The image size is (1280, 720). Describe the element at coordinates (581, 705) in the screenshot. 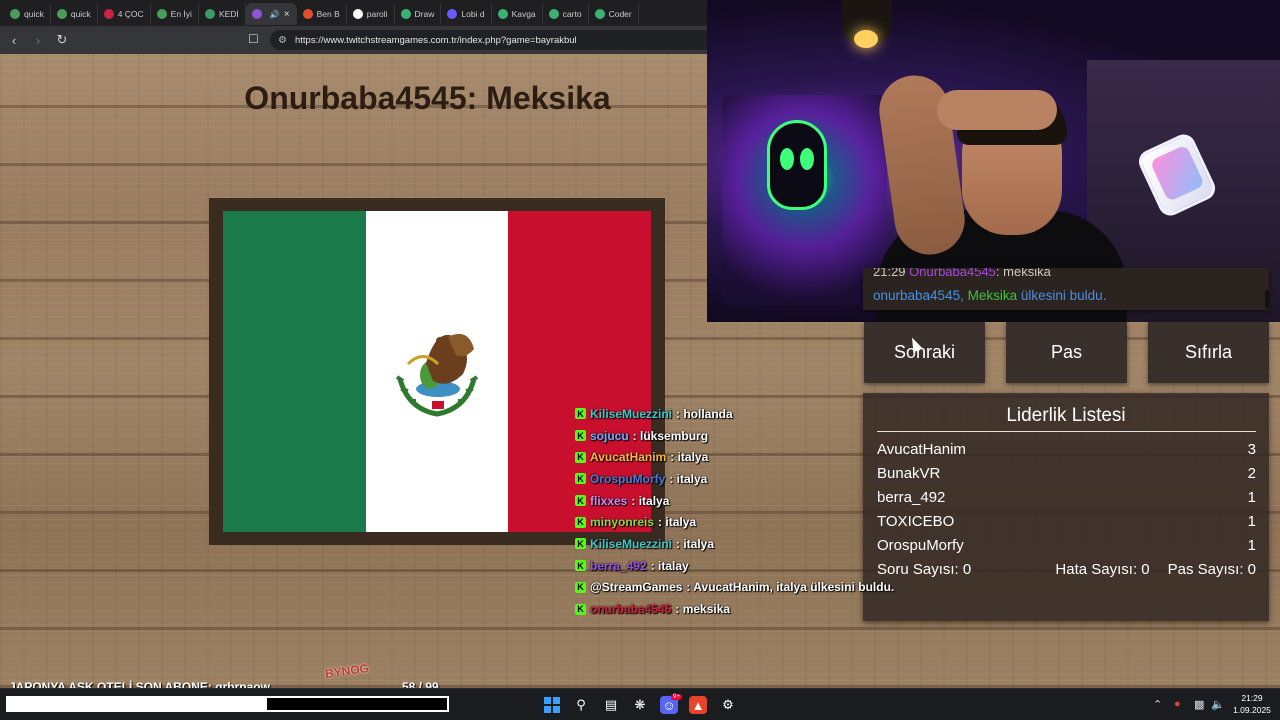

I see `search-icon: ⚲` at that location.